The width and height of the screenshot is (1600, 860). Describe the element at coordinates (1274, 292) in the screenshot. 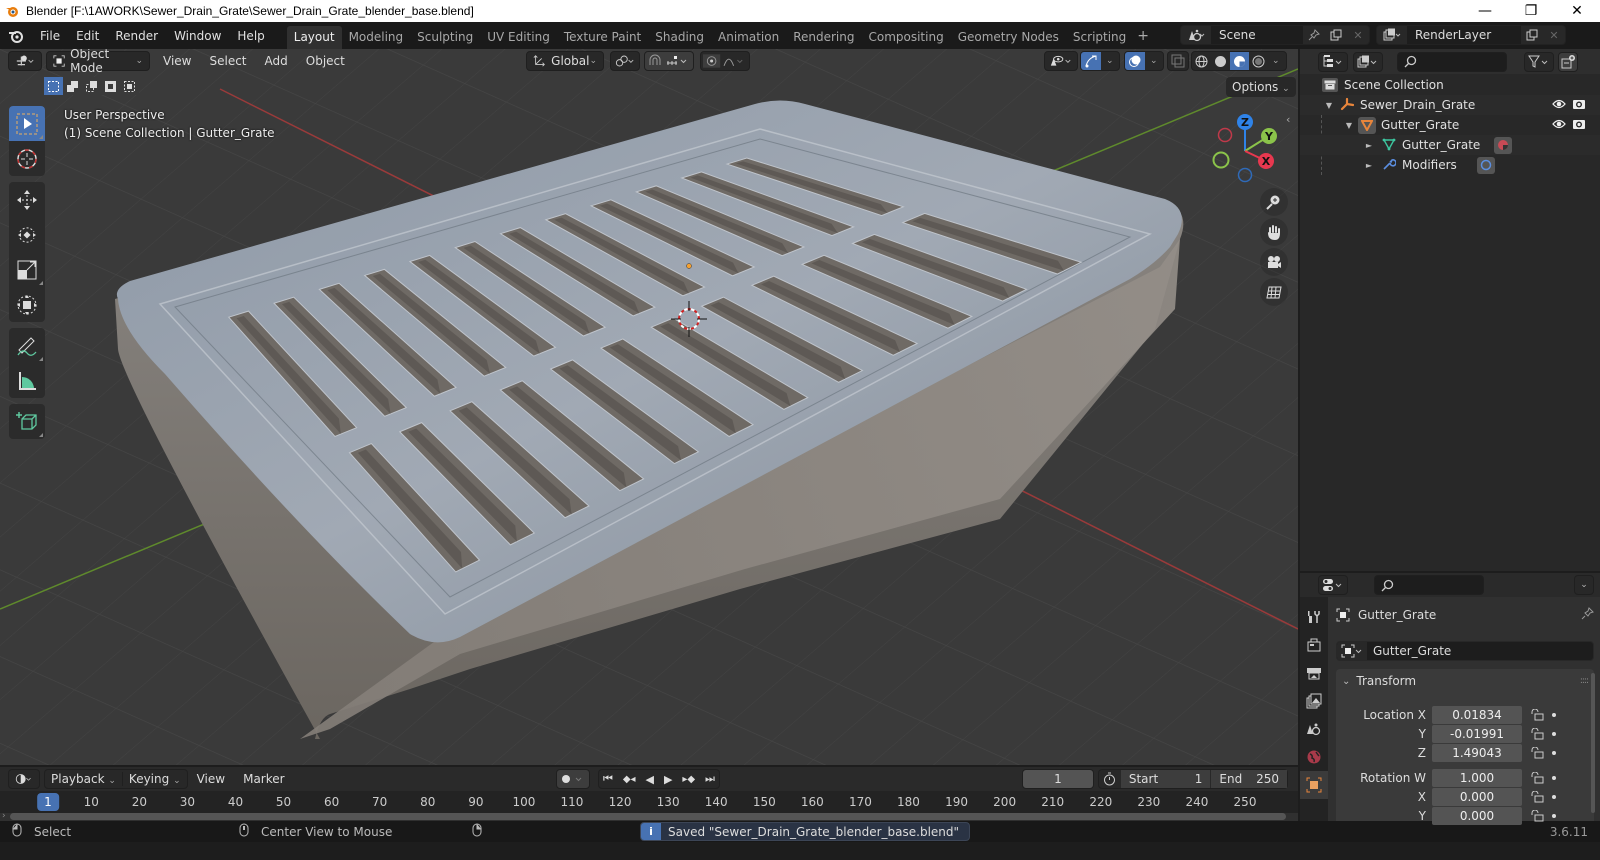

I see `ortho-grid-icon` at that location.